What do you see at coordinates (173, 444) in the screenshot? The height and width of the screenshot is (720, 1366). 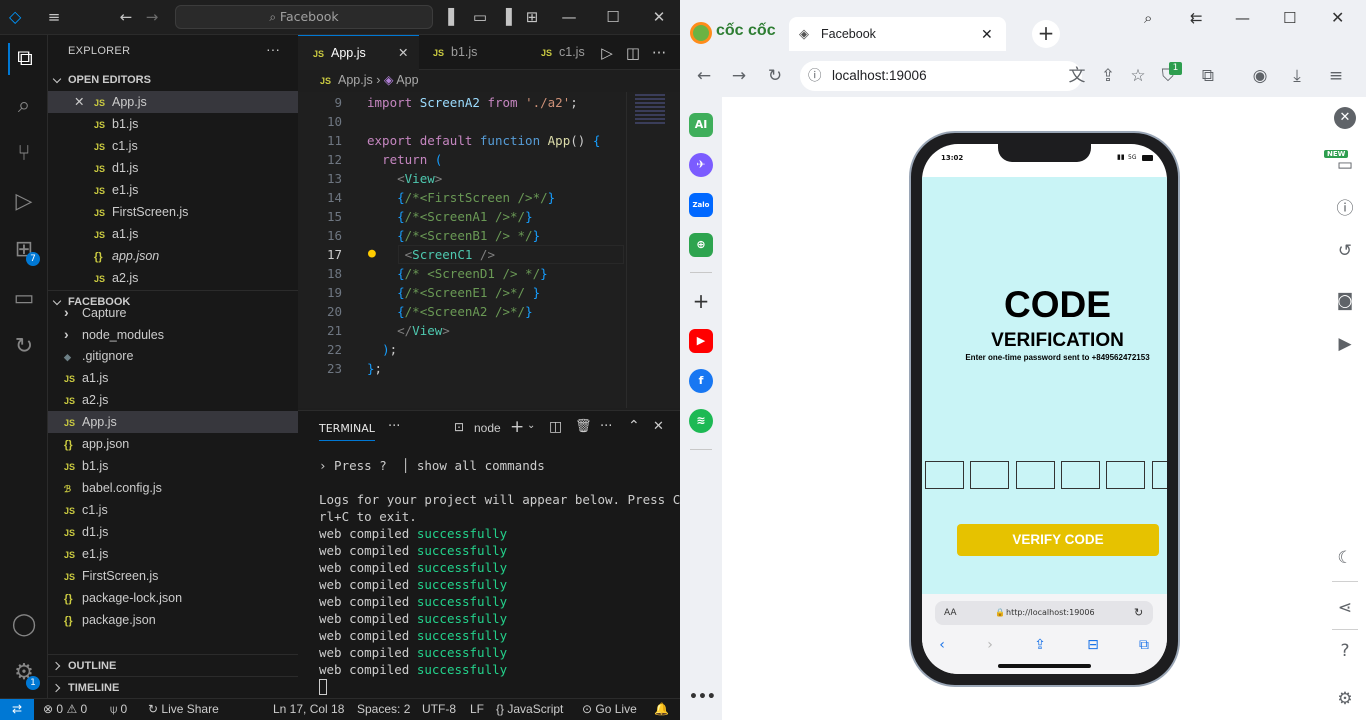 I see `file-tree-item: {} app.json` at bounding box center [173, 444].